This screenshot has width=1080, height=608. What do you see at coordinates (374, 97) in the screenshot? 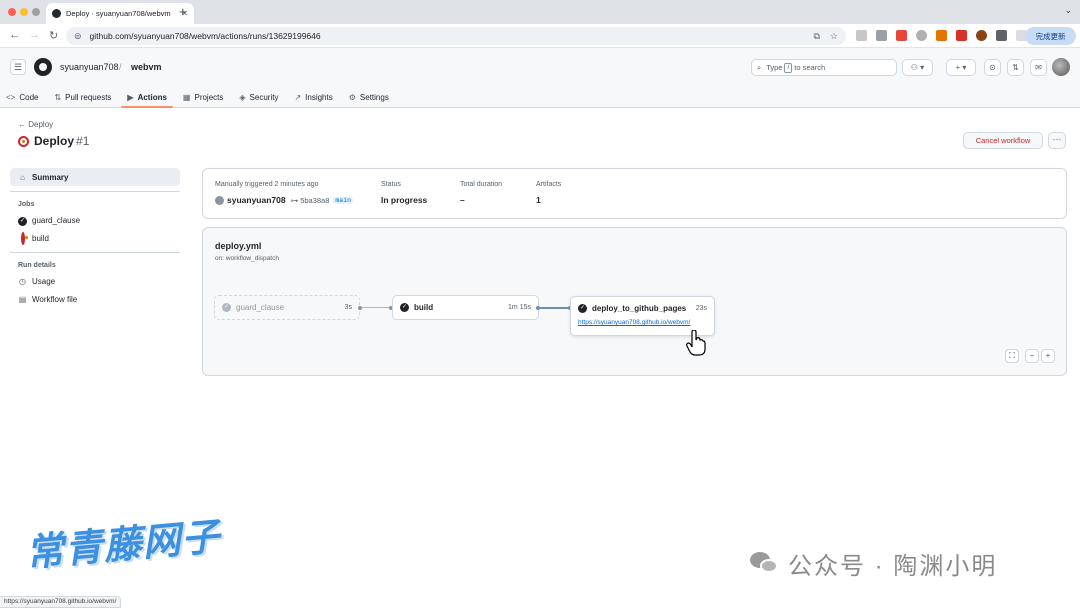
I see `tab-label: Settings` at bounding box center [374, 97].